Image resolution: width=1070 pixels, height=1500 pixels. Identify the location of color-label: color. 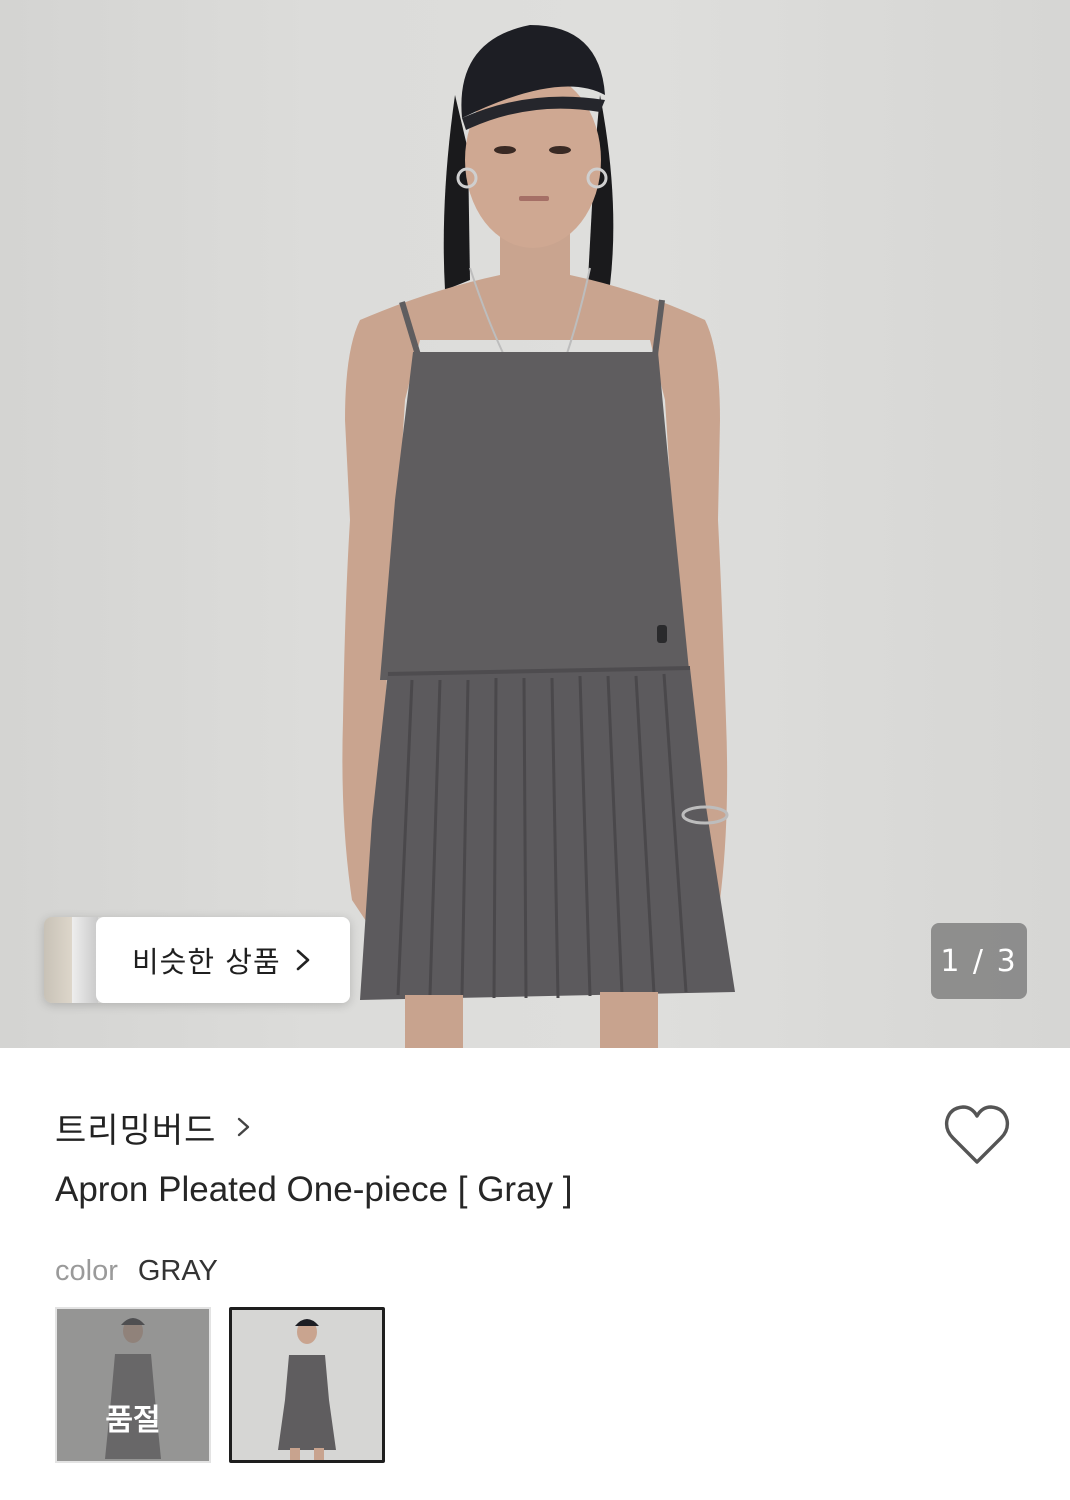
(86, 1271).